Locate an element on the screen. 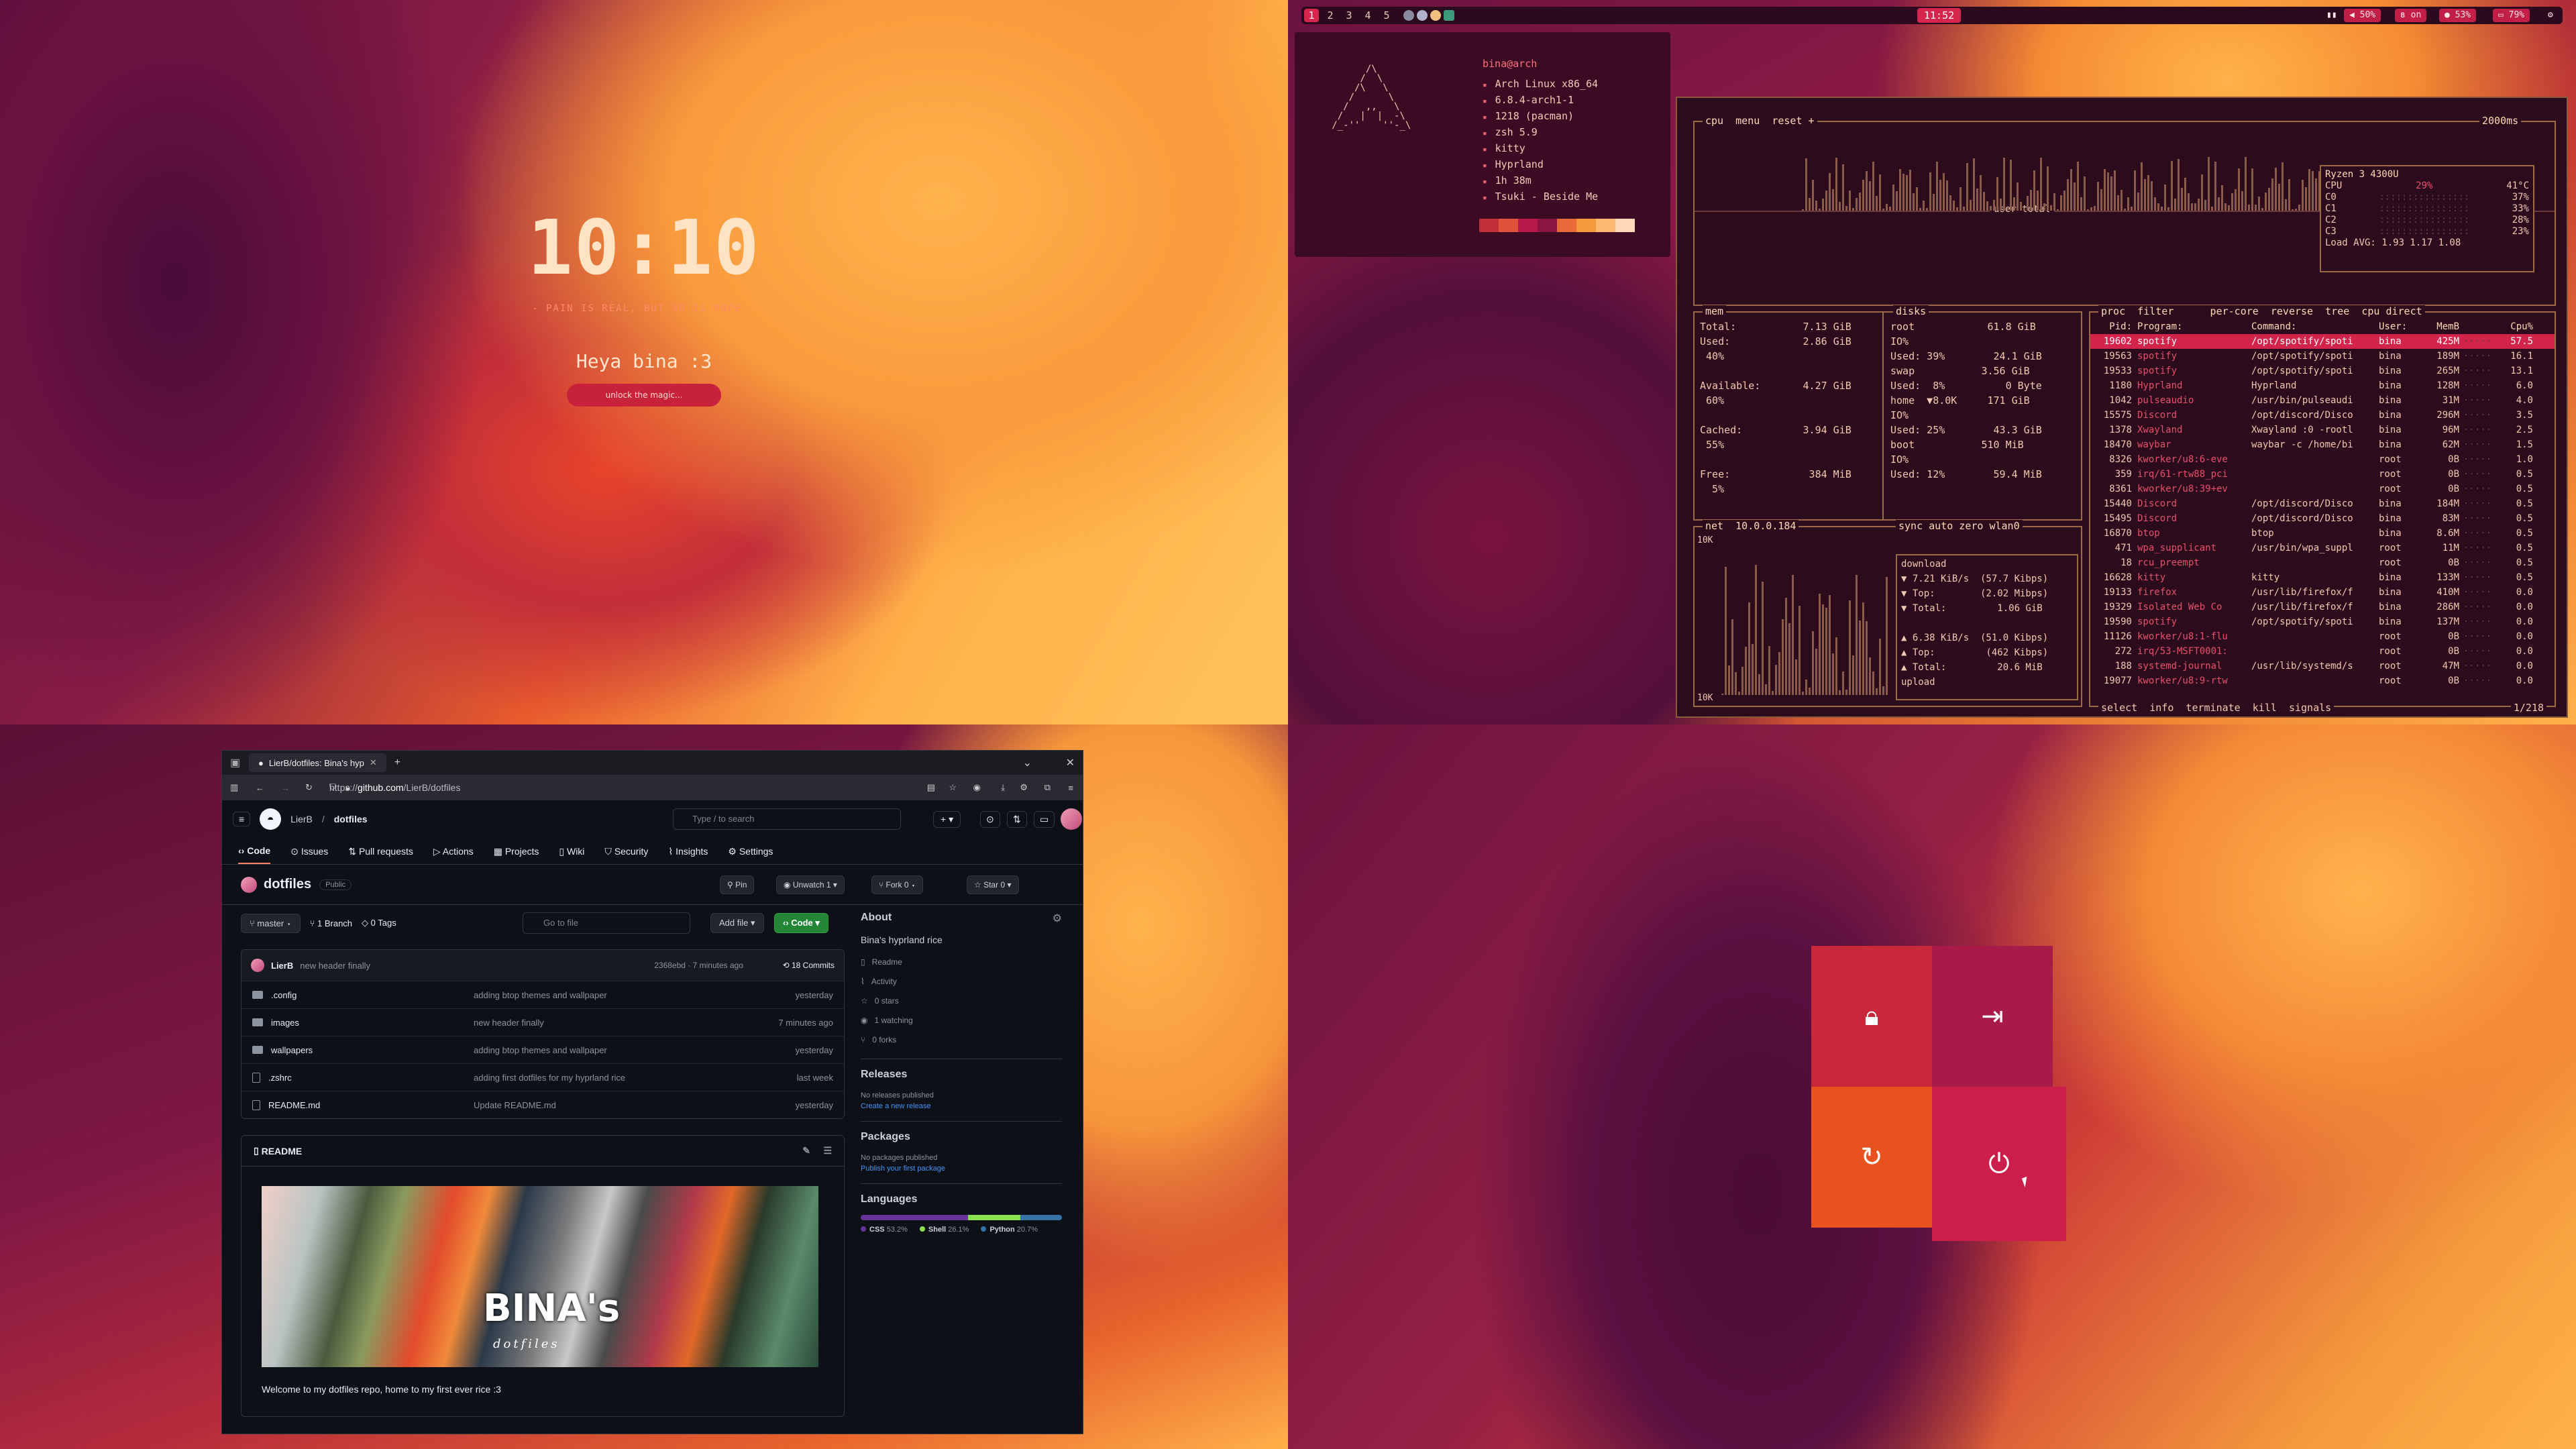 The width and height of the screenshot is (2576, 1449). tab-wiki: ▯ Wiki is located at coordinates (571, 855).